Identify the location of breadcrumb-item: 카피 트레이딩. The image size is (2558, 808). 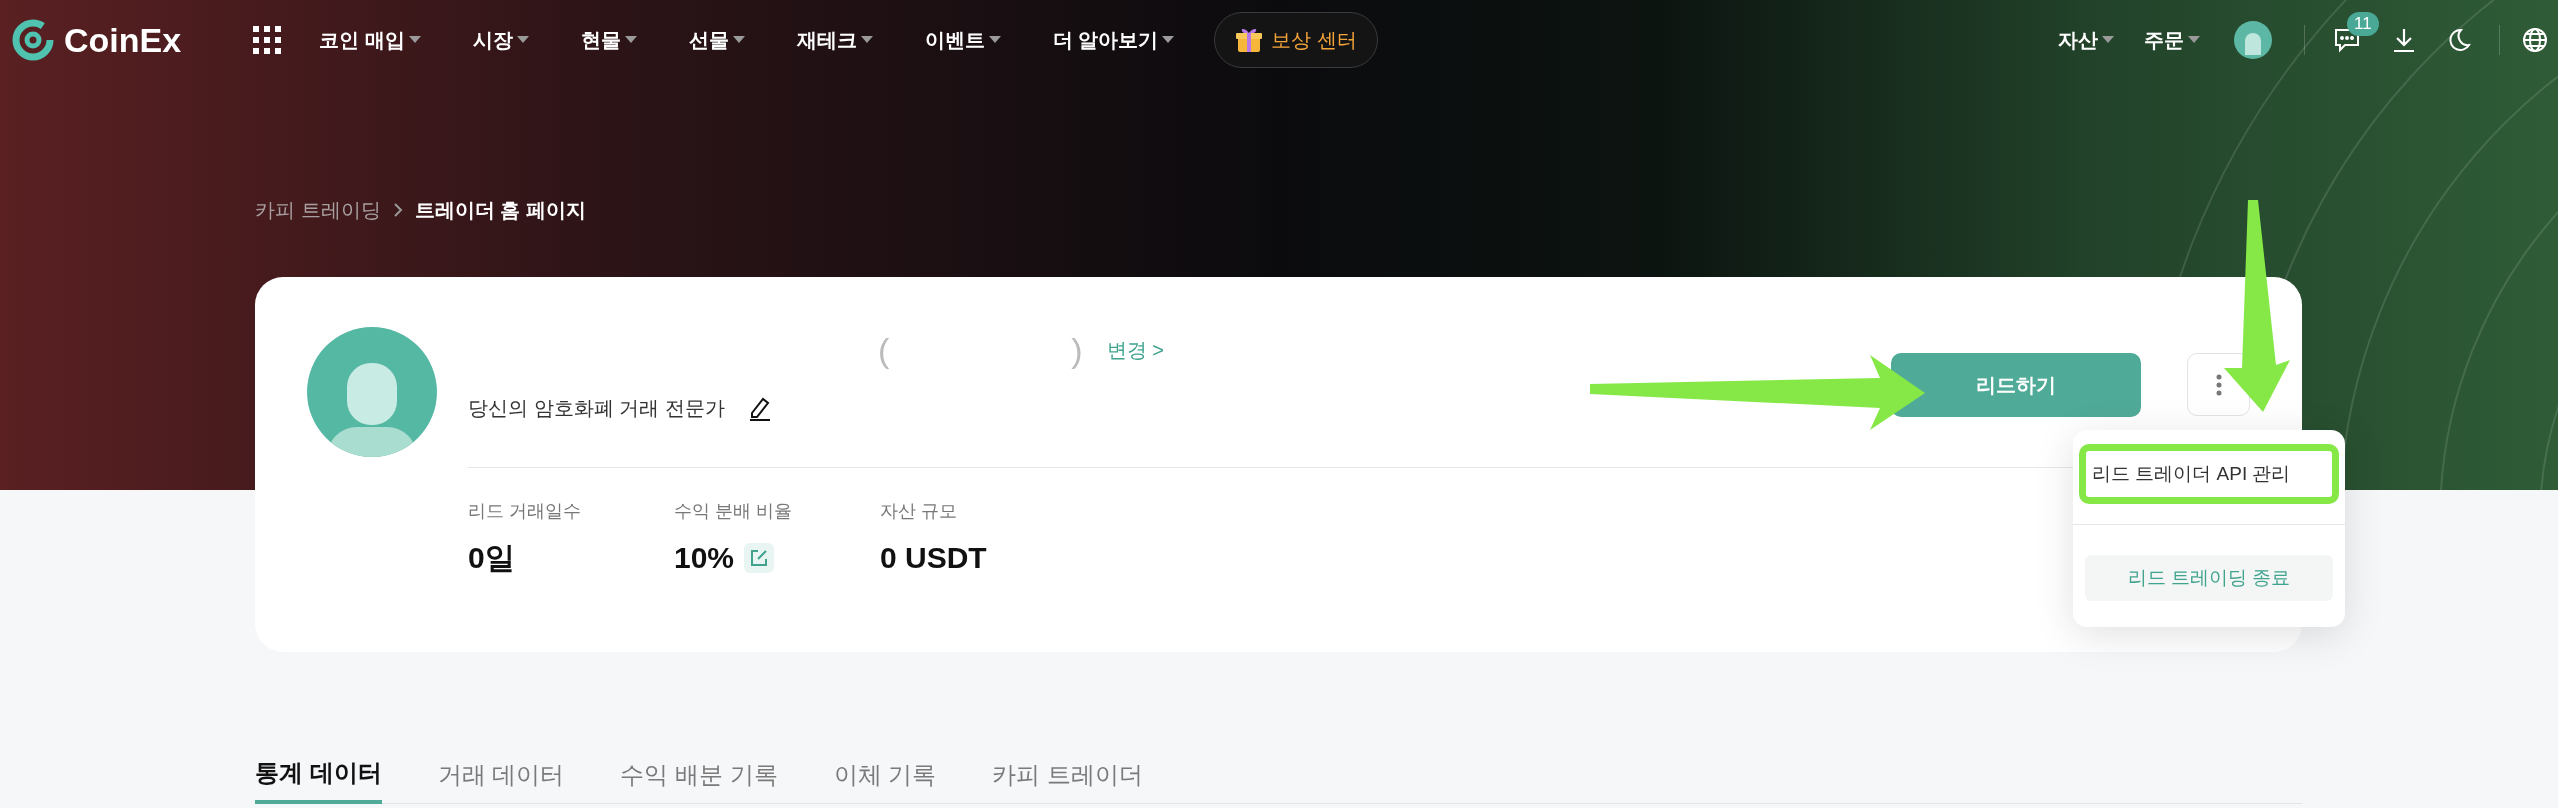
(318, 210).